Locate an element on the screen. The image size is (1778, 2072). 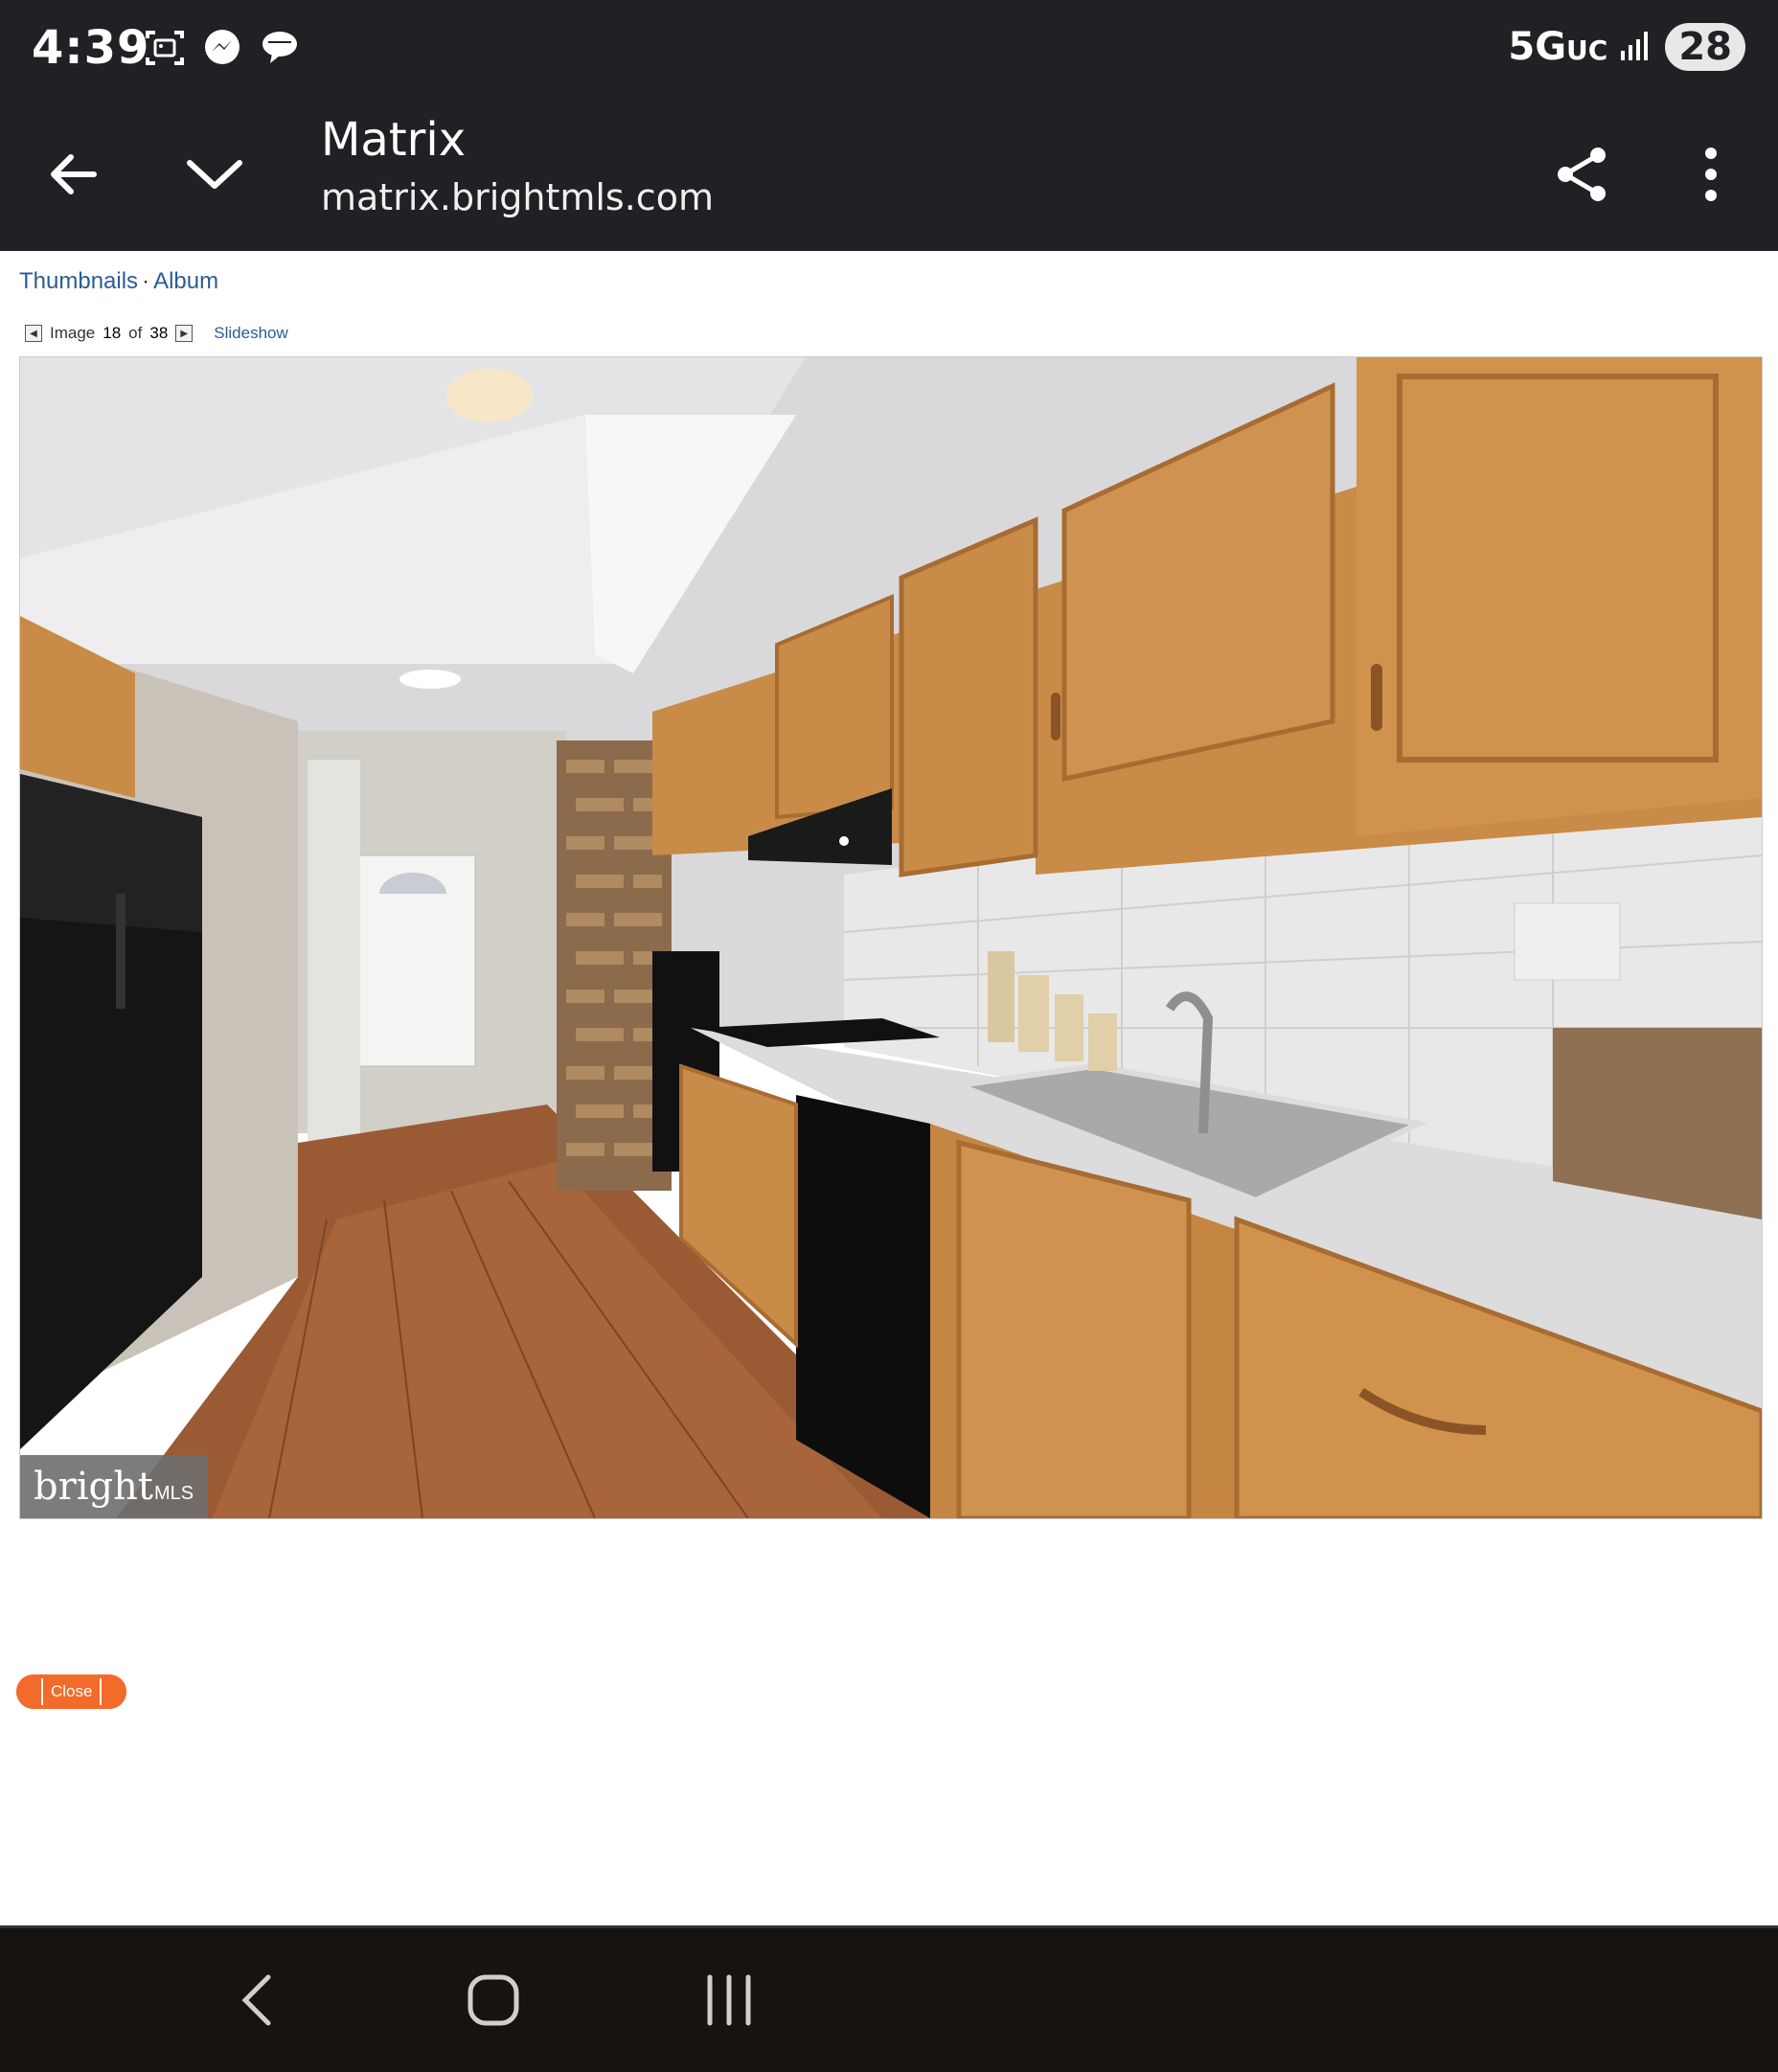
notification-icons is located at coordinates (222, 48).